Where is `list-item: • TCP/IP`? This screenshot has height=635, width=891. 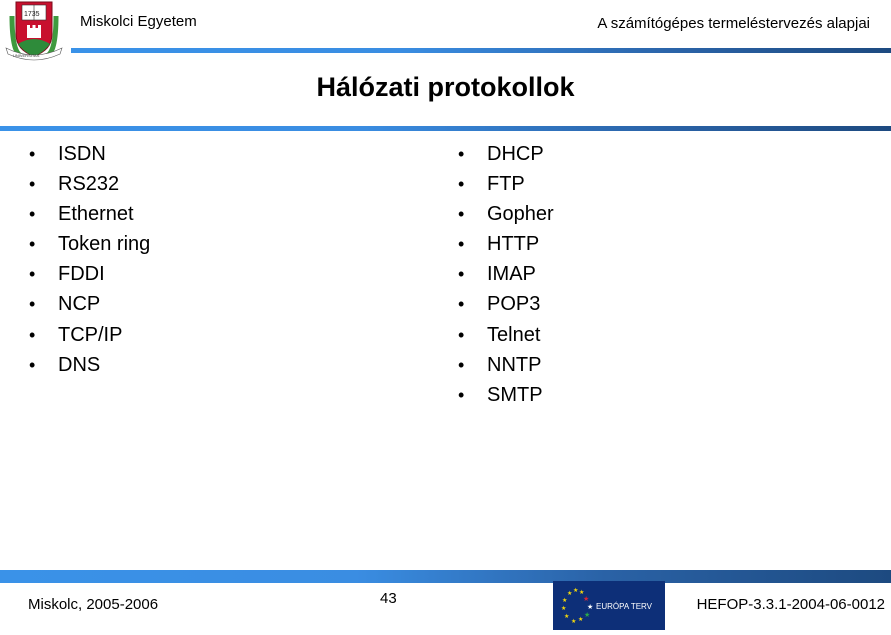 list-item: • TCP/IP is located at coordinates (89, 335).